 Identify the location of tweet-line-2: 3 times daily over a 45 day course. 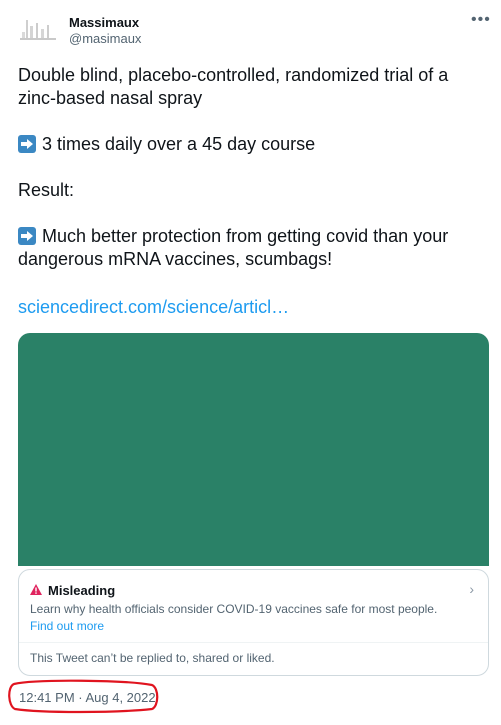
(252, 144).